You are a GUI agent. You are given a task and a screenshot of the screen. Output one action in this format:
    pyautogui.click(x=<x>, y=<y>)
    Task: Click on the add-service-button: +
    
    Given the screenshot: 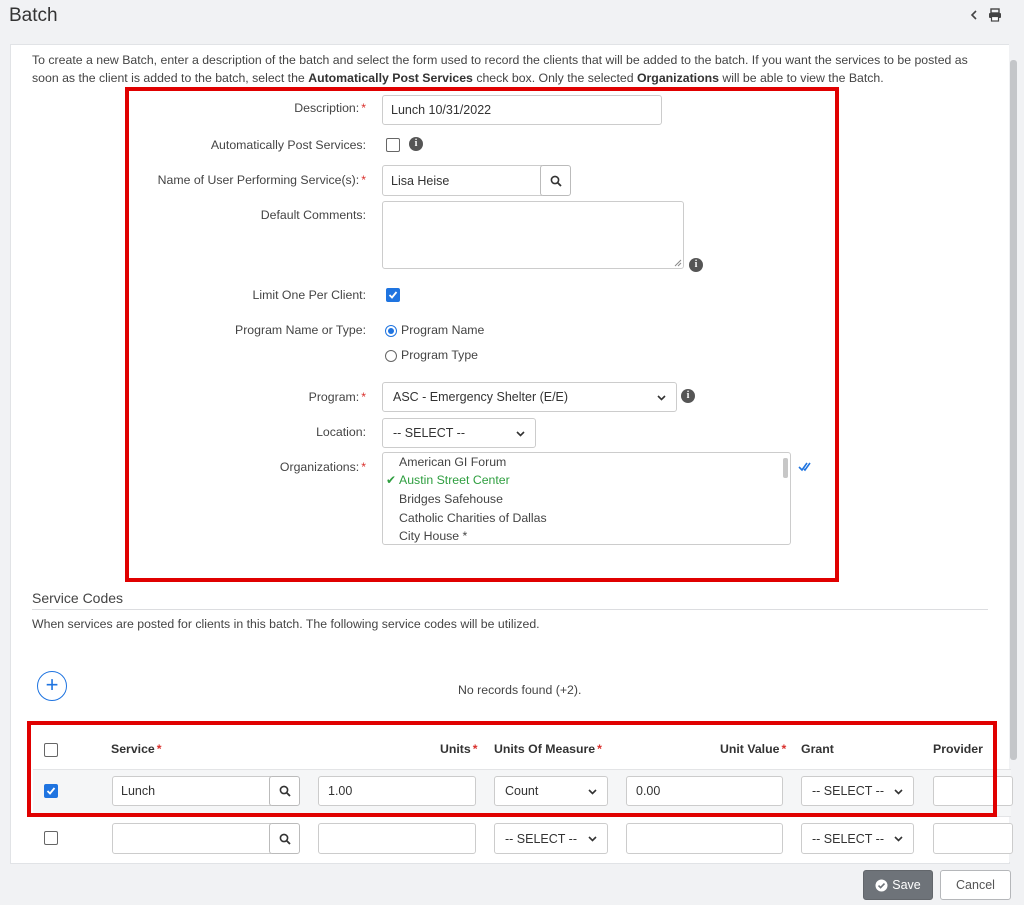 What is the action you would take?
    pyautogui.click(x=52, y=686)
    